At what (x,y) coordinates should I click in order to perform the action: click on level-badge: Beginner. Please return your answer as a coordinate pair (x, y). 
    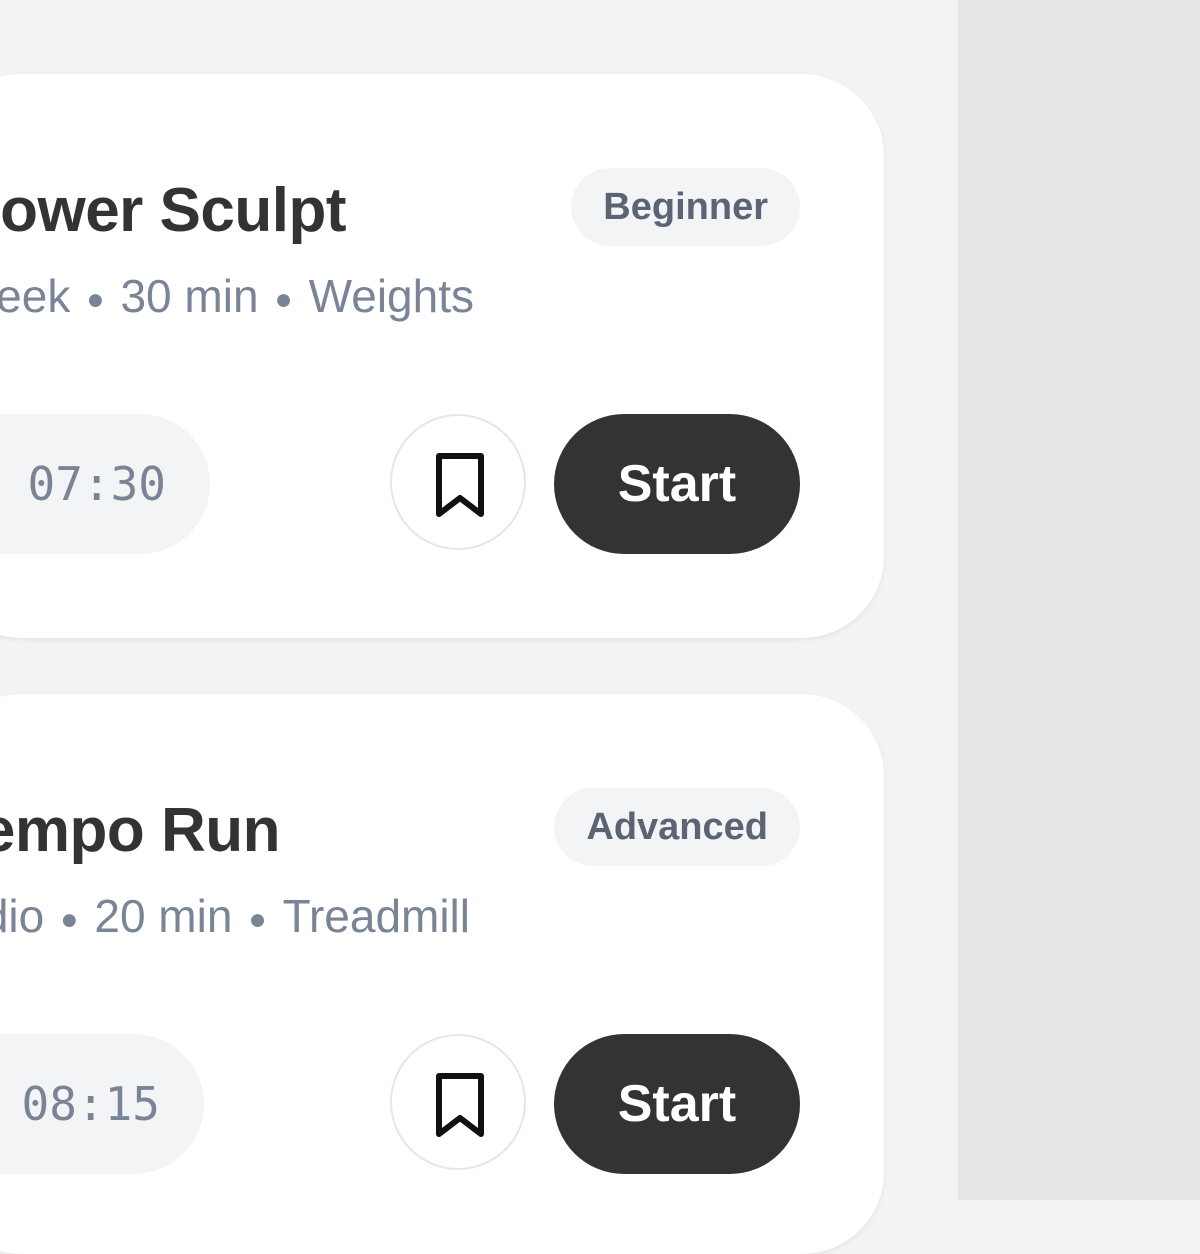
    Looking at the image, I should click on (685, 207).